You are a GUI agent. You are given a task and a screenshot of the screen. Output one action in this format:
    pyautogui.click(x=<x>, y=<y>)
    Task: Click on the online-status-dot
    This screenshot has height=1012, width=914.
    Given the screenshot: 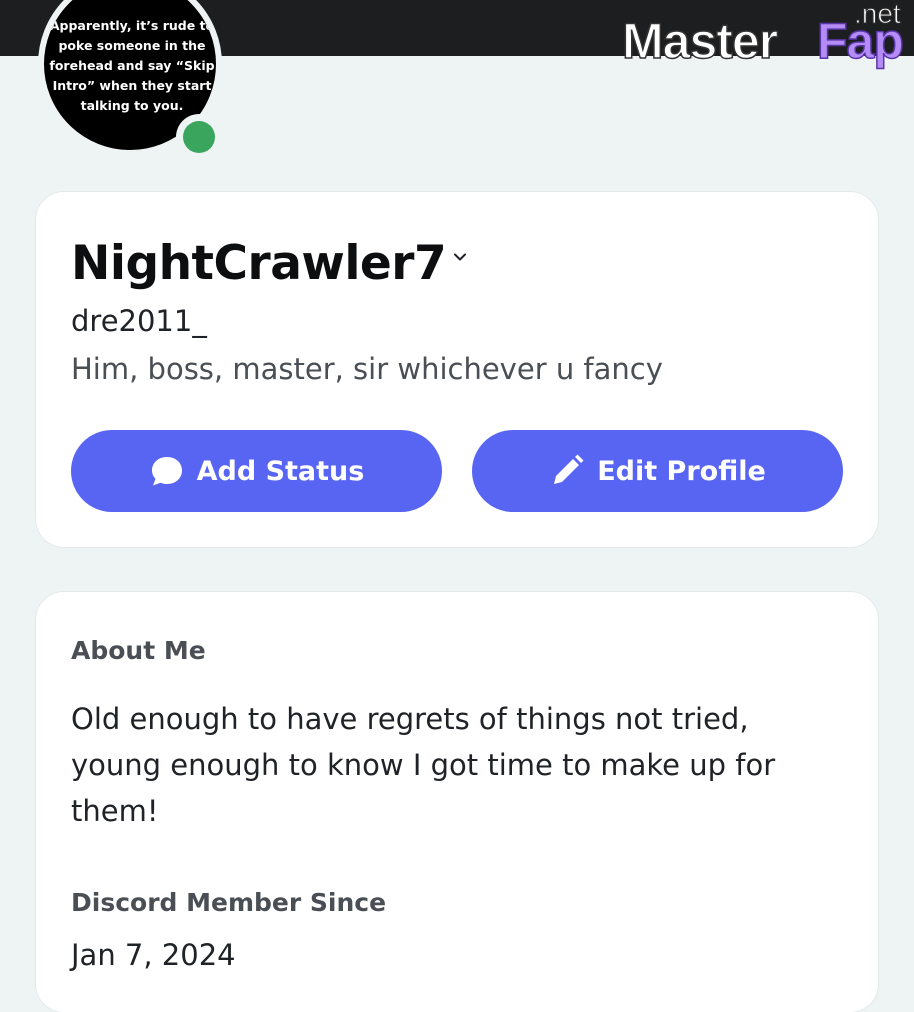 What is the action you would take?
    pyautogui.click(x=199, y=137)
    